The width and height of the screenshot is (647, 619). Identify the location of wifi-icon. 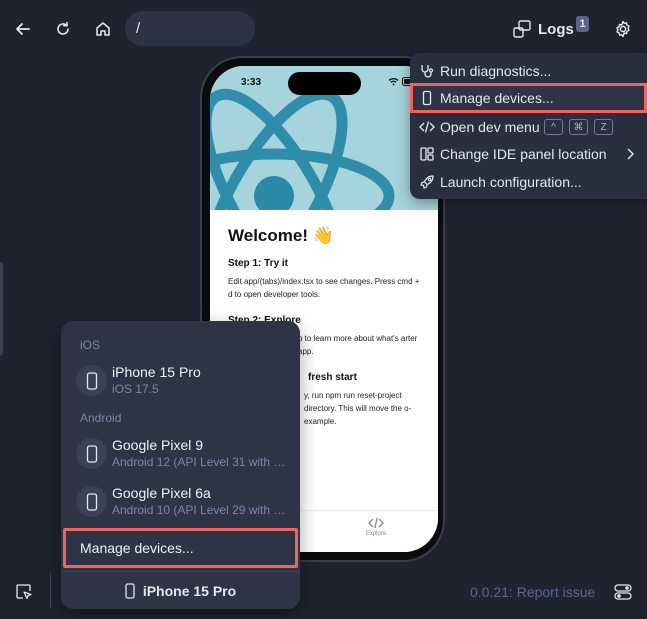
(393, 82).